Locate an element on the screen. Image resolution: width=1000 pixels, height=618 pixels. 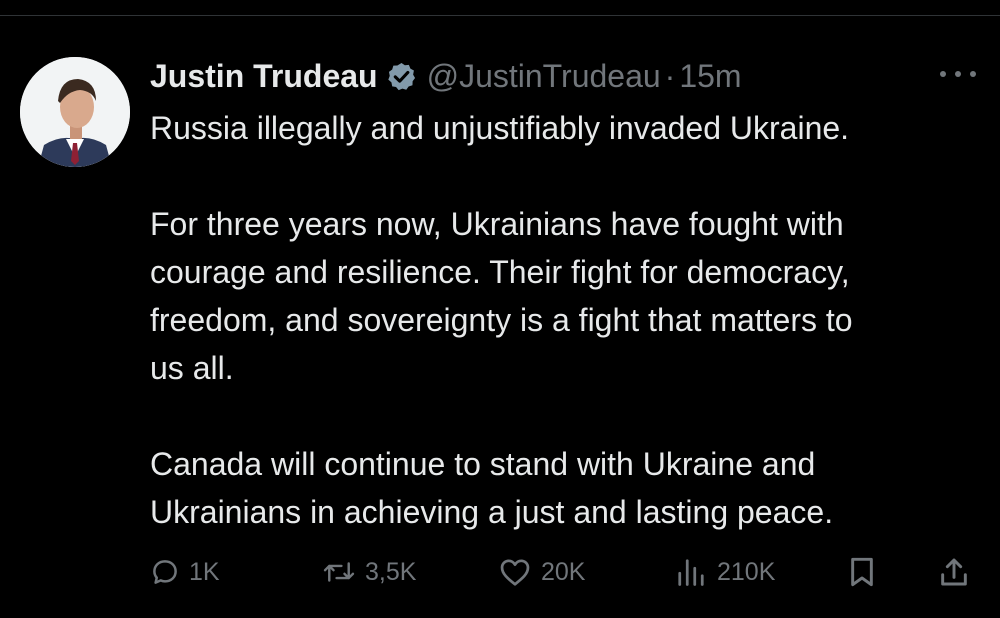
heart-icon is located at coordinates (515, 572).